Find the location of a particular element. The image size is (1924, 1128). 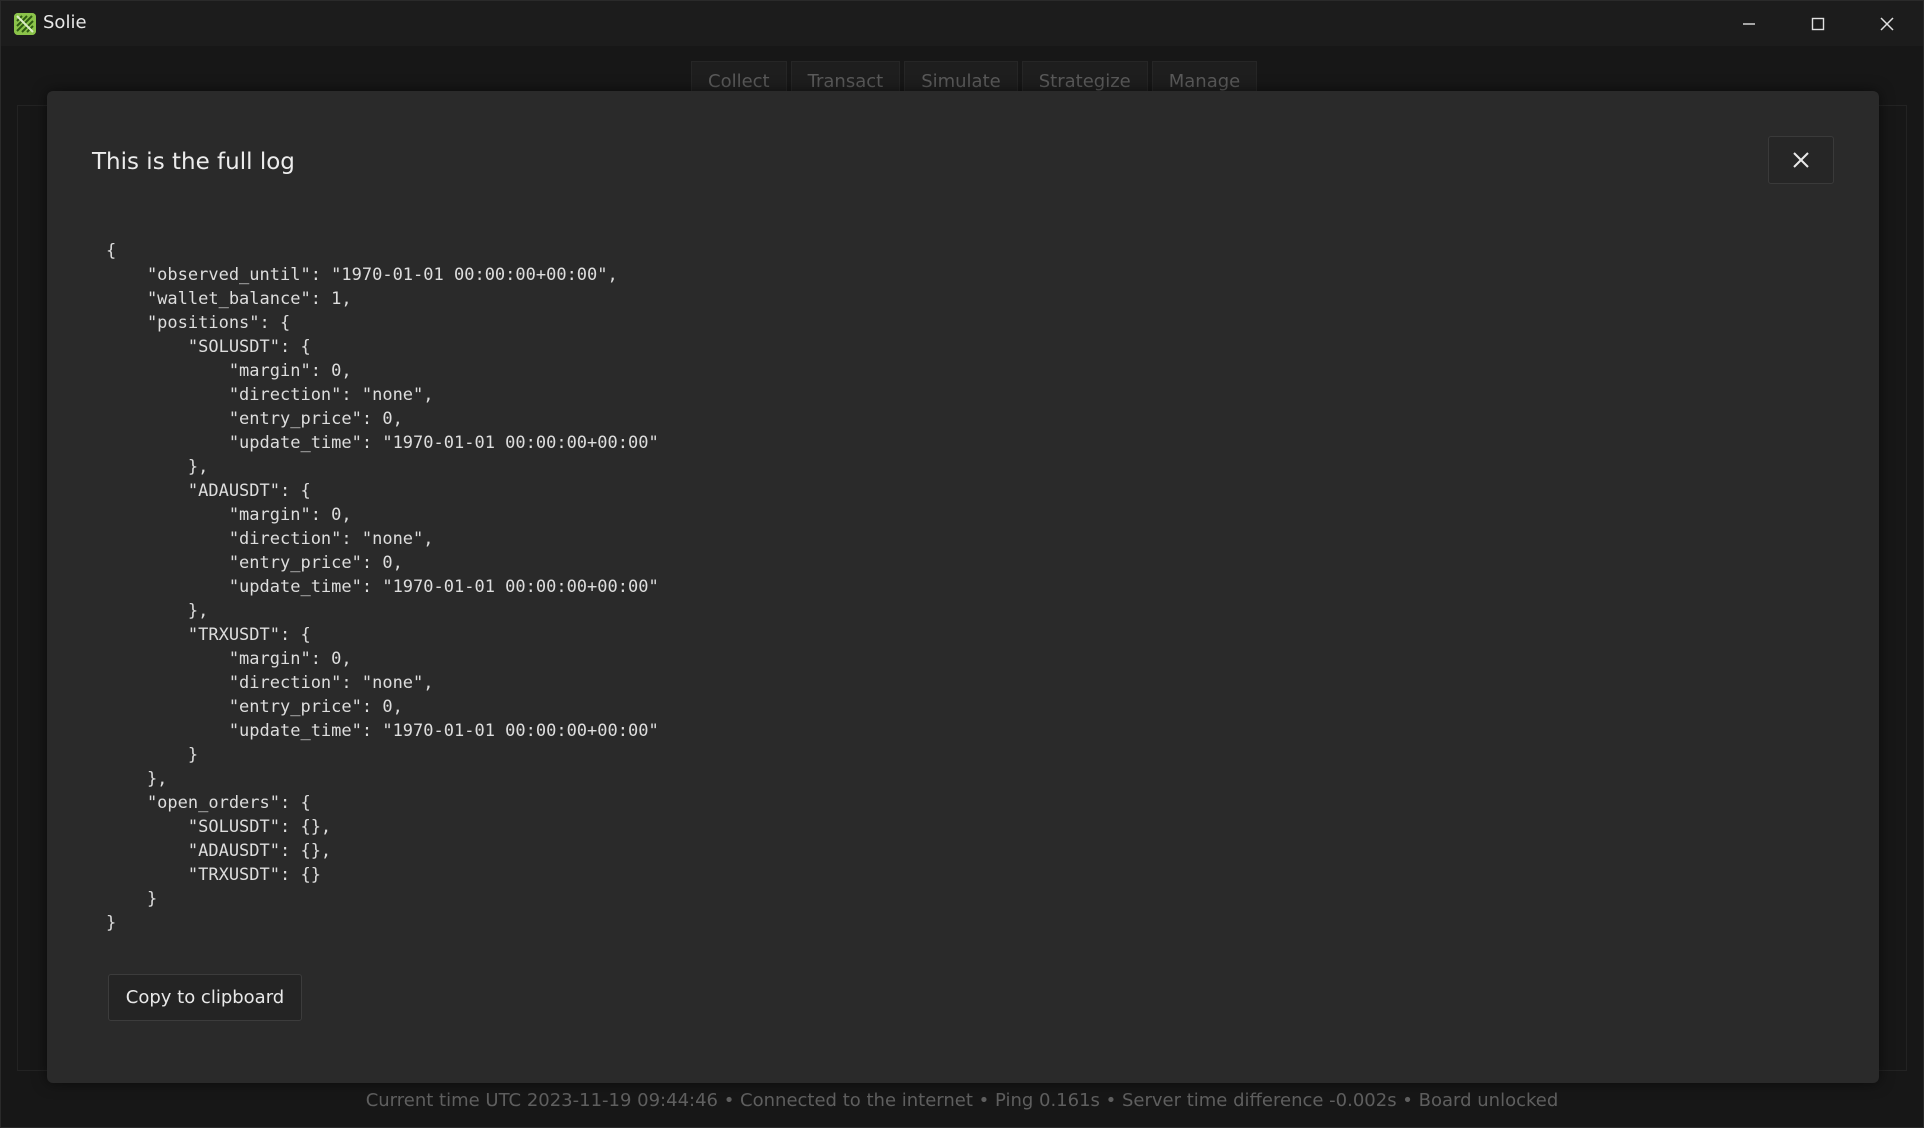

minimize-button is located at coordinates (1749, 23).